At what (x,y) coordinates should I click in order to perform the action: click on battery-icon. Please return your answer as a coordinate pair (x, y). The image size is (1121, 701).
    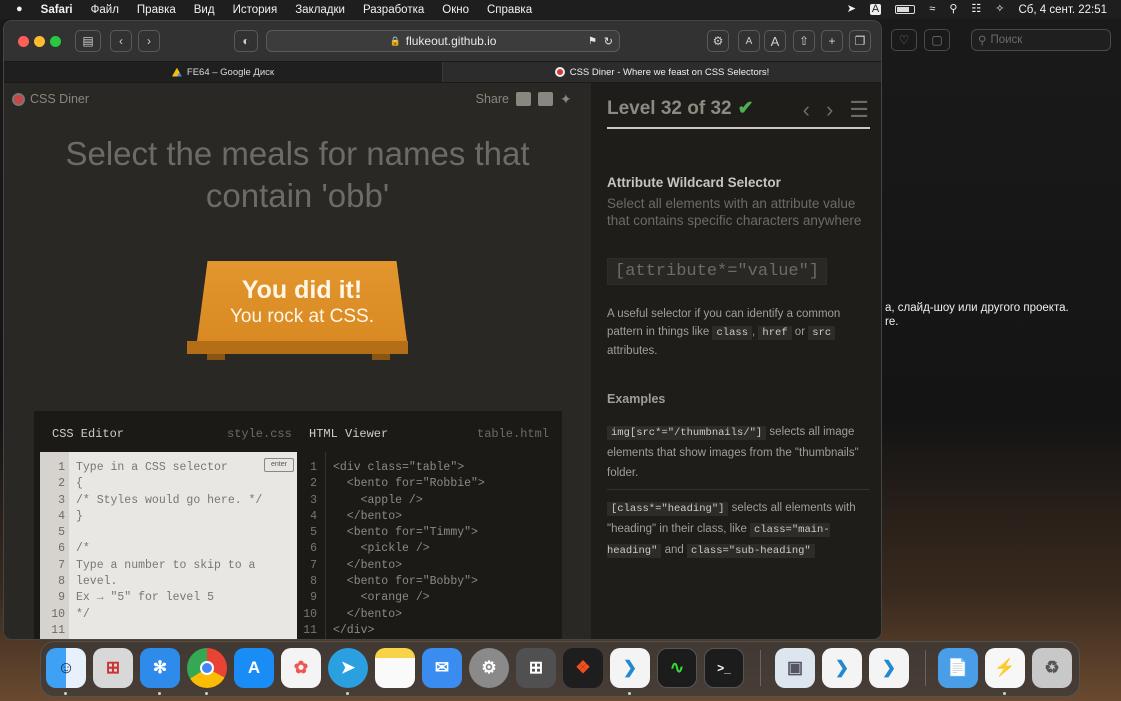
    Looking at the image, I should click on (905, 9).